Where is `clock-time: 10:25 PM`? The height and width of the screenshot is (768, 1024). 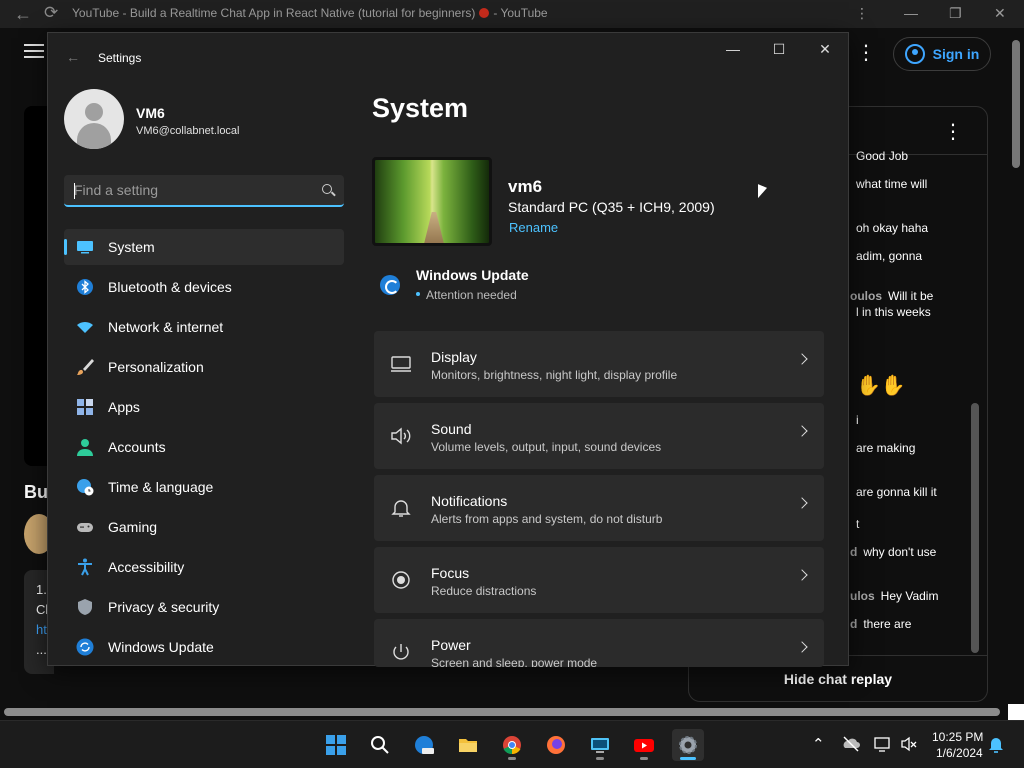
clock-time: 10:25 PM is located at coordinates (957, 737).